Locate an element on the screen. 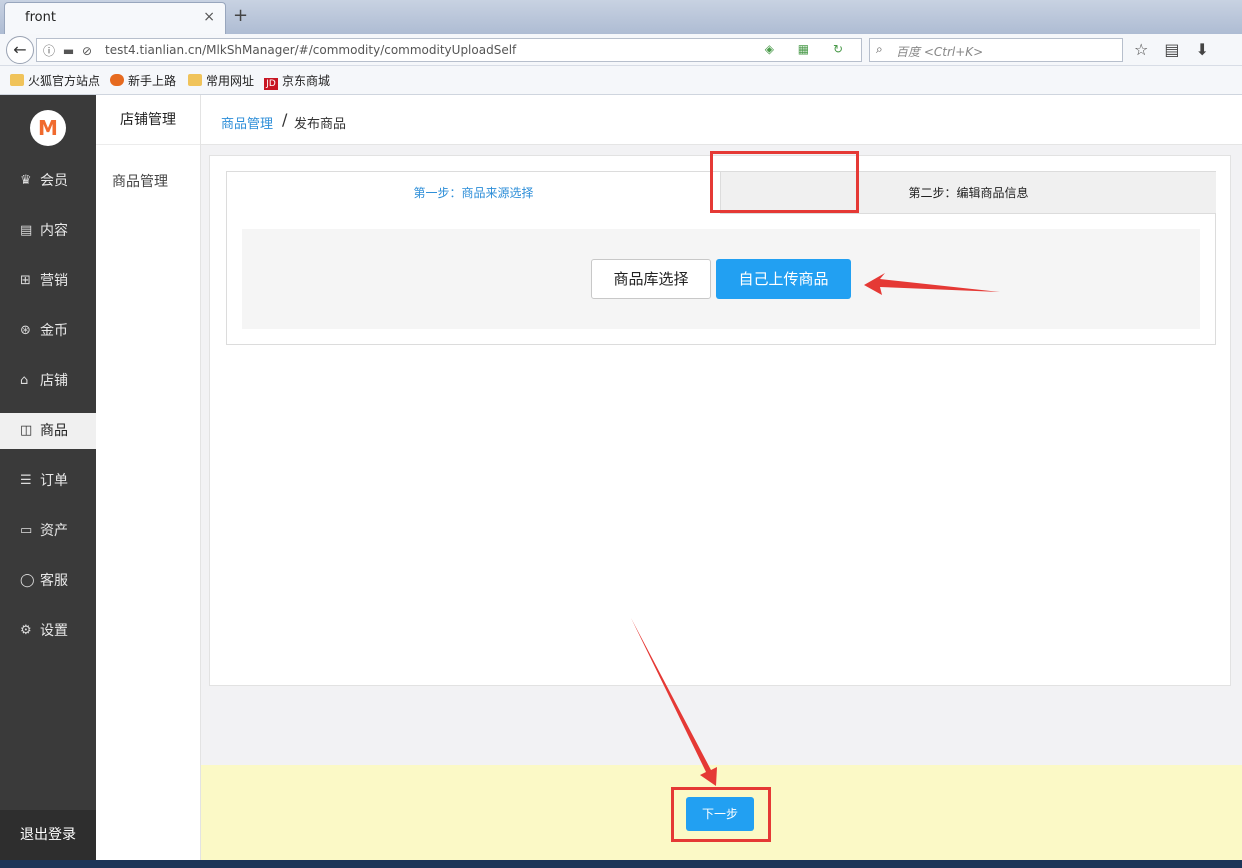 The height and width of the screenshot is (868, 1242). gear-icon: ⚙ is located at coordinates (26, 630).